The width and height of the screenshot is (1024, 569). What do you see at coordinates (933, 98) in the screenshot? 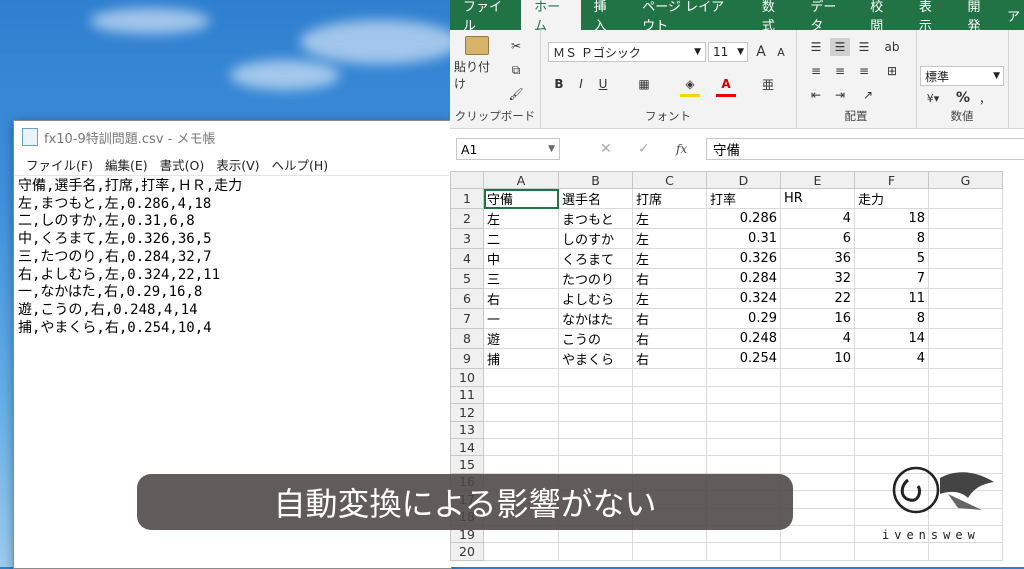
I see `currency-icon: ¥▾` at bounding box center [933, 98].